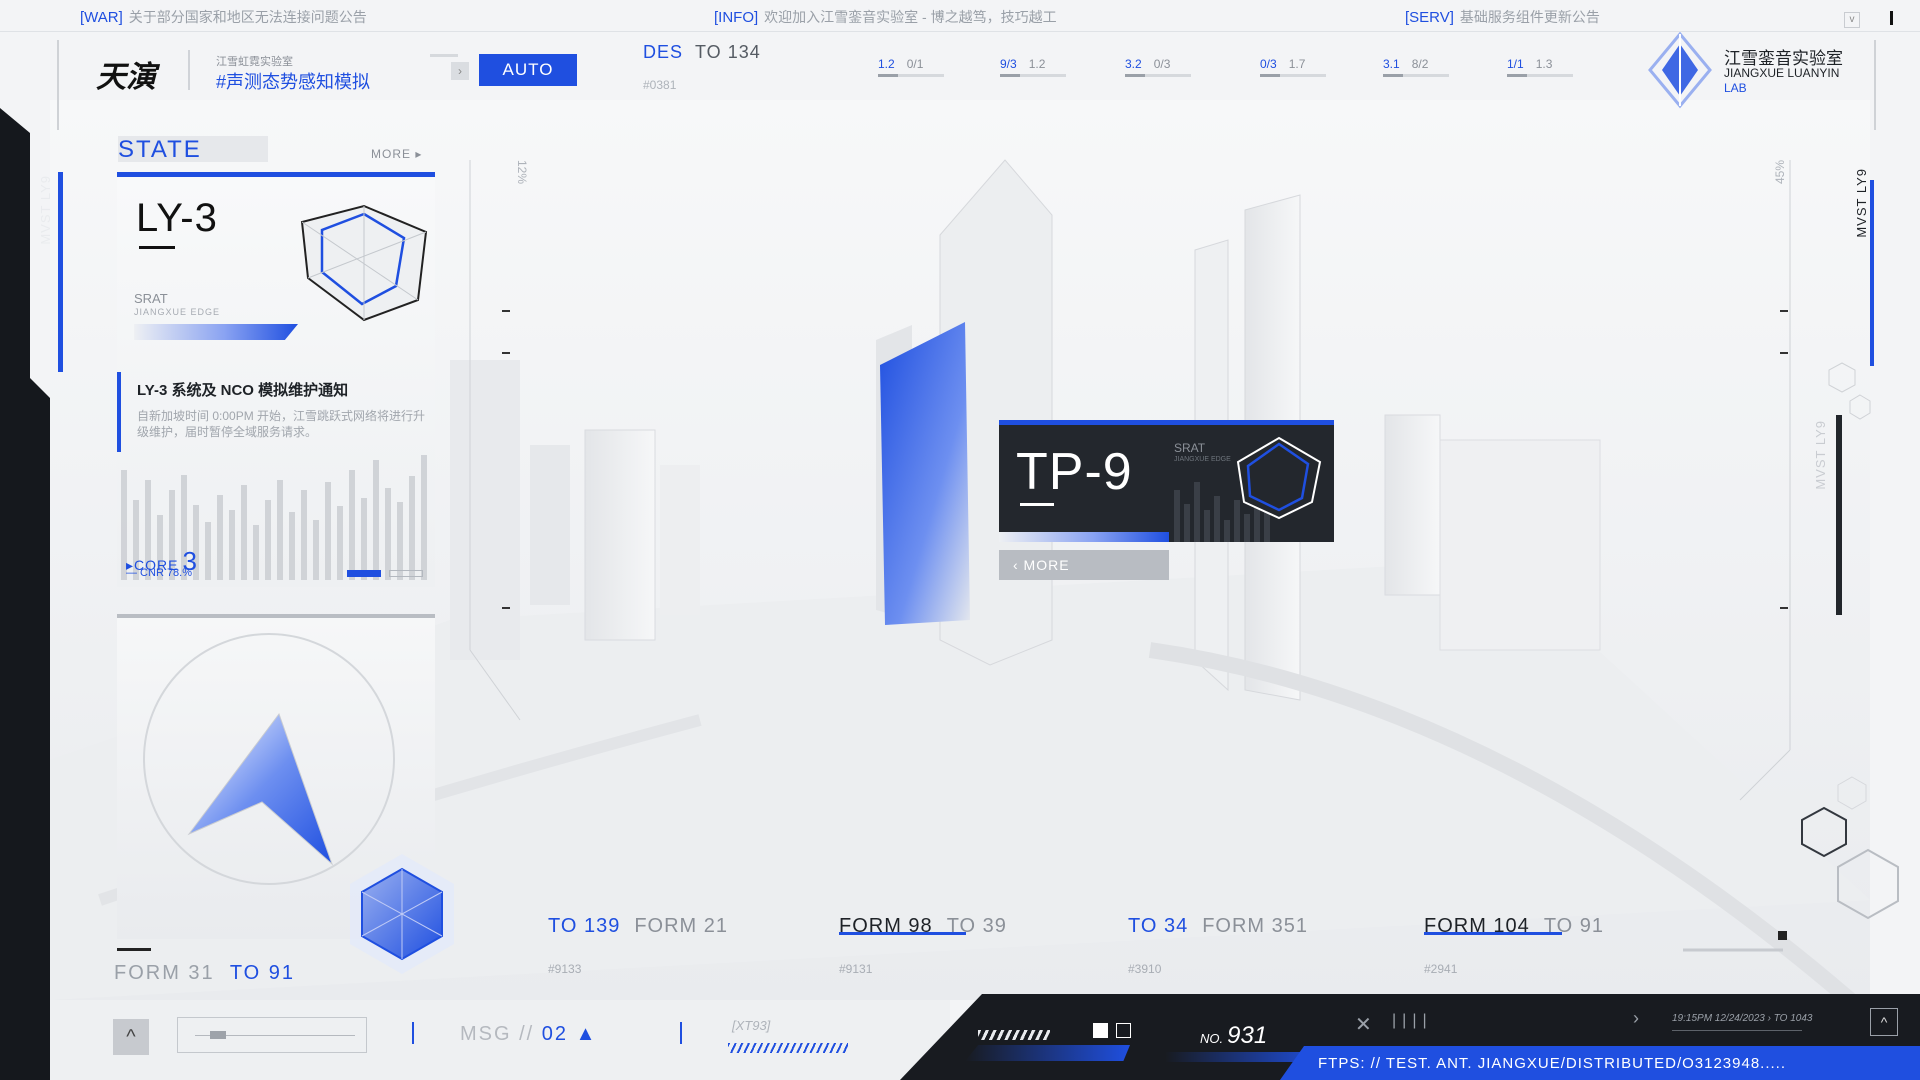  What do you see at coordinates (262, 973) in the screenshot?
I see `to-value: TO 91` at bounding box center [262, 973].